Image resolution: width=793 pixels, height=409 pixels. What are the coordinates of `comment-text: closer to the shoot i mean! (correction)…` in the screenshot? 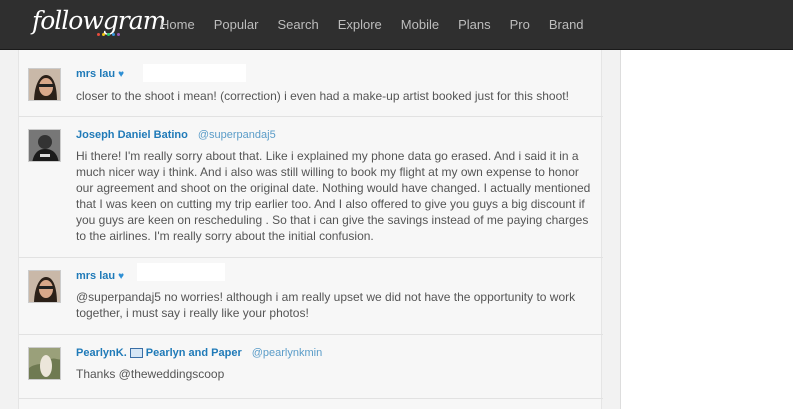 It's located at (322, 96).